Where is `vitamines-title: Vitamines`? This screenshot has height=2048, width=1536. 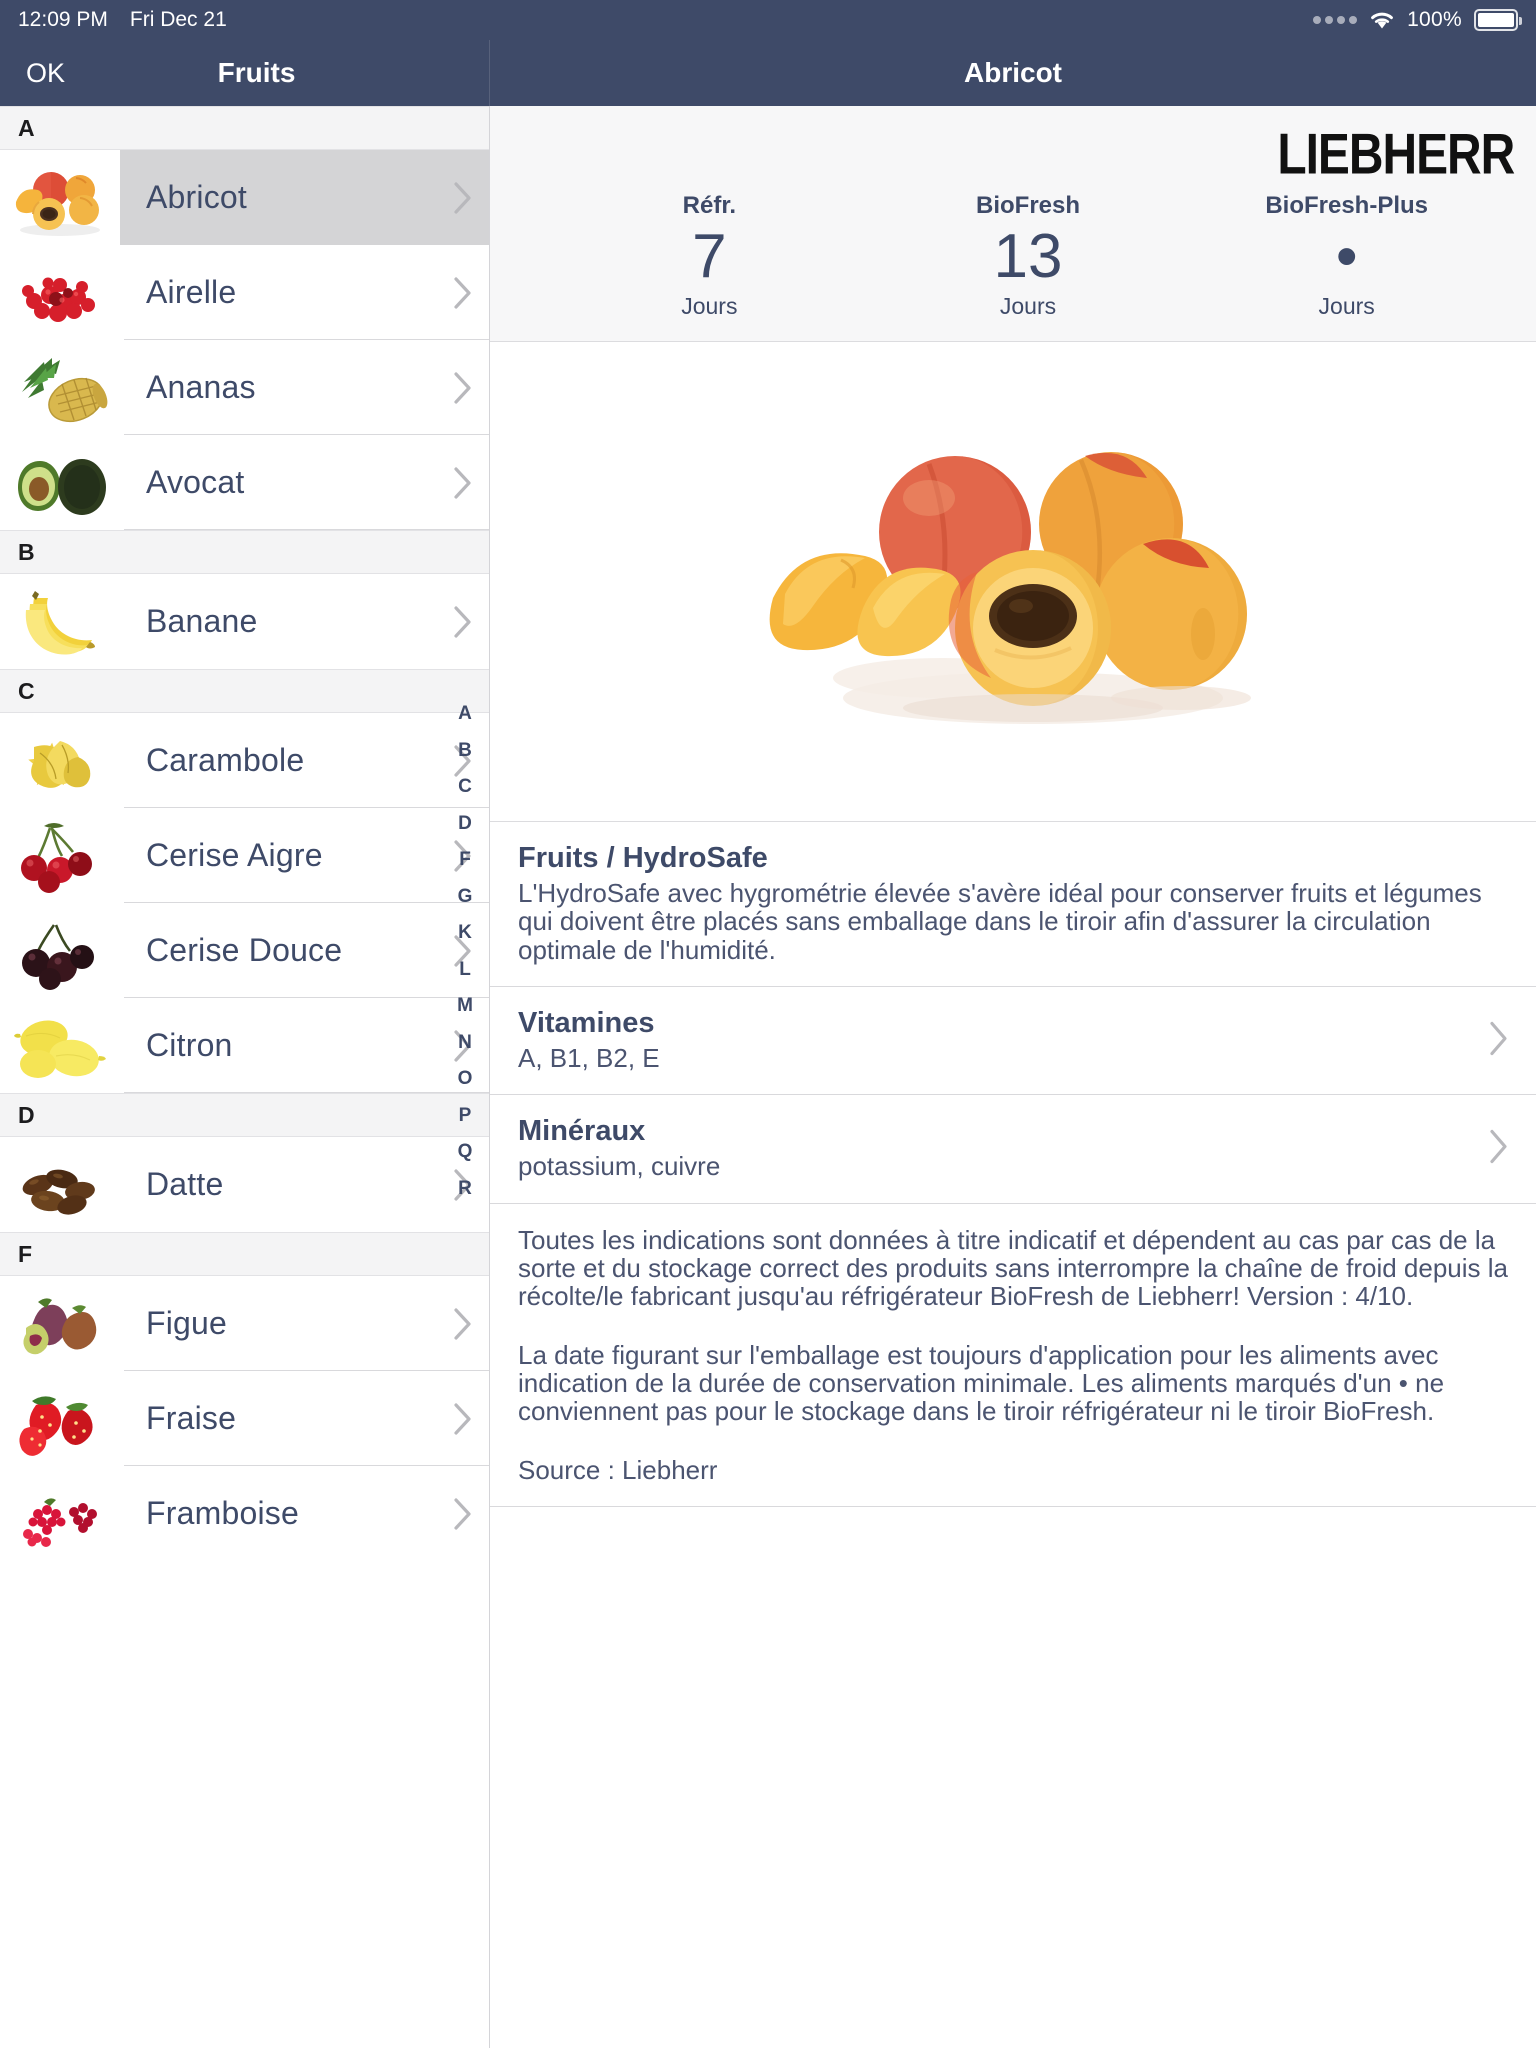 vitamines-title: Vitamines is located at coordinates (586, 1022).